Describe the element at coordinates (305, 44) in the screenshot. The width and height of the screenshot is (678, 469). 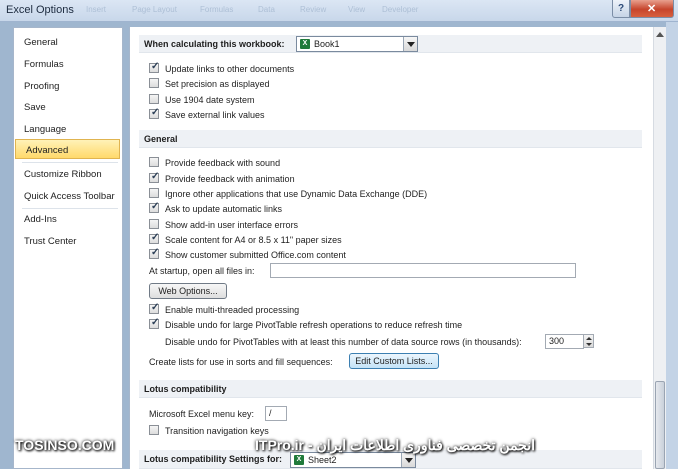
I see `excel-workbook-icon: X` at that location.